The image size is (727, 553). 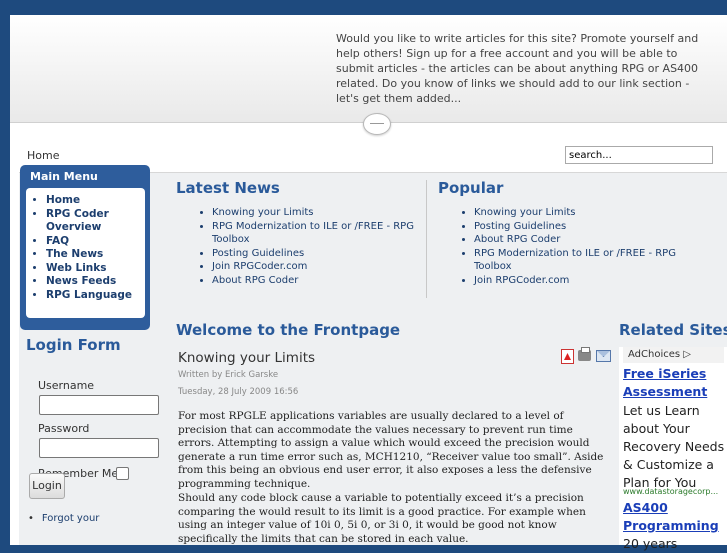 I want to click on ad-headline-2: AS400, so click(x=645, y=508).